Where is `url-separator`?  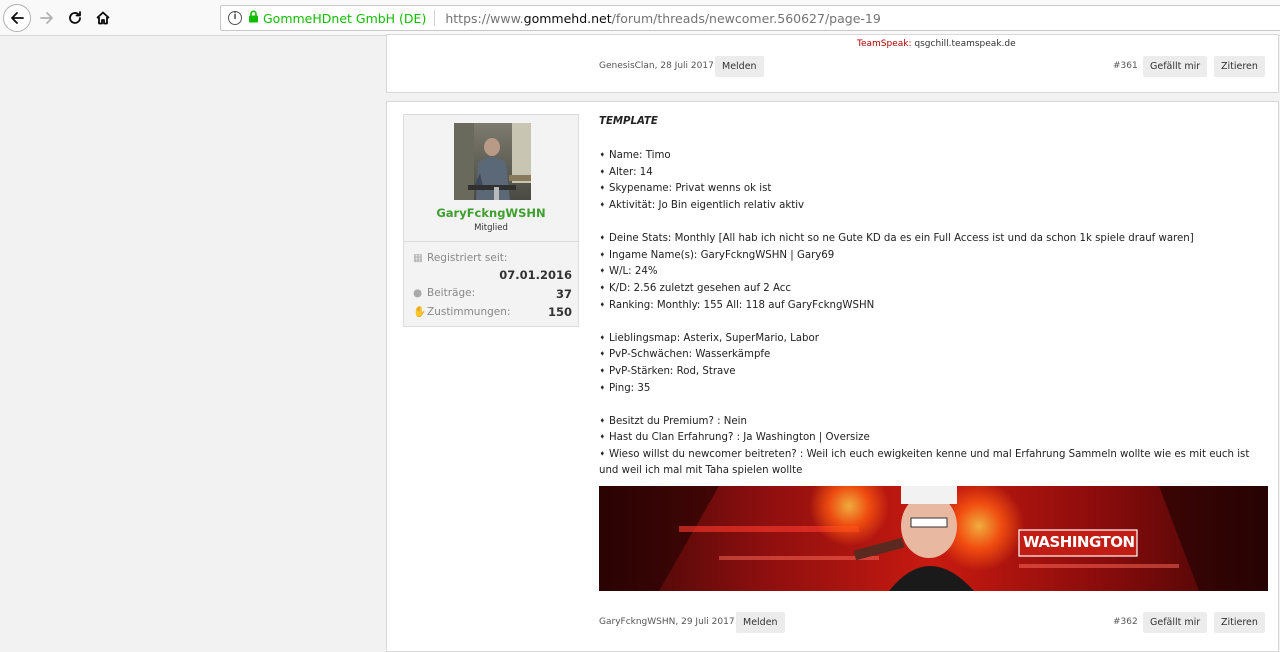 url-separator is located at coordinates (435, 18).